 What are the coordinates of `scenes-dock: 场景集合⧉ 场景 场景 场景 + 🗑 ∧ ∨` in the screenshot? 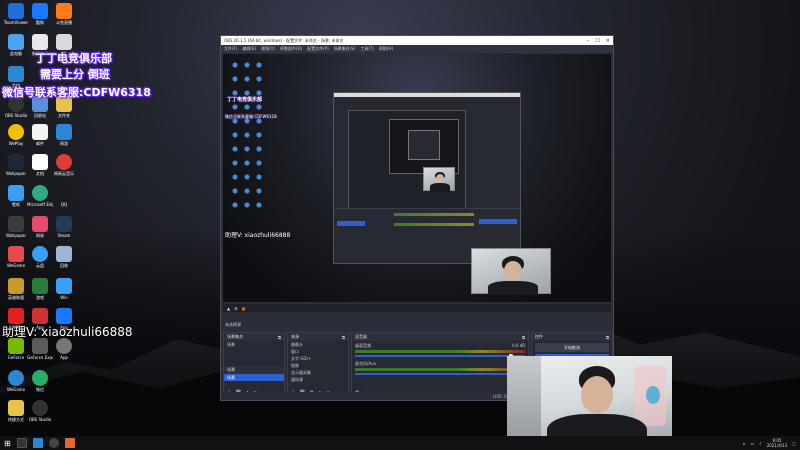 It's located at (254, 365).